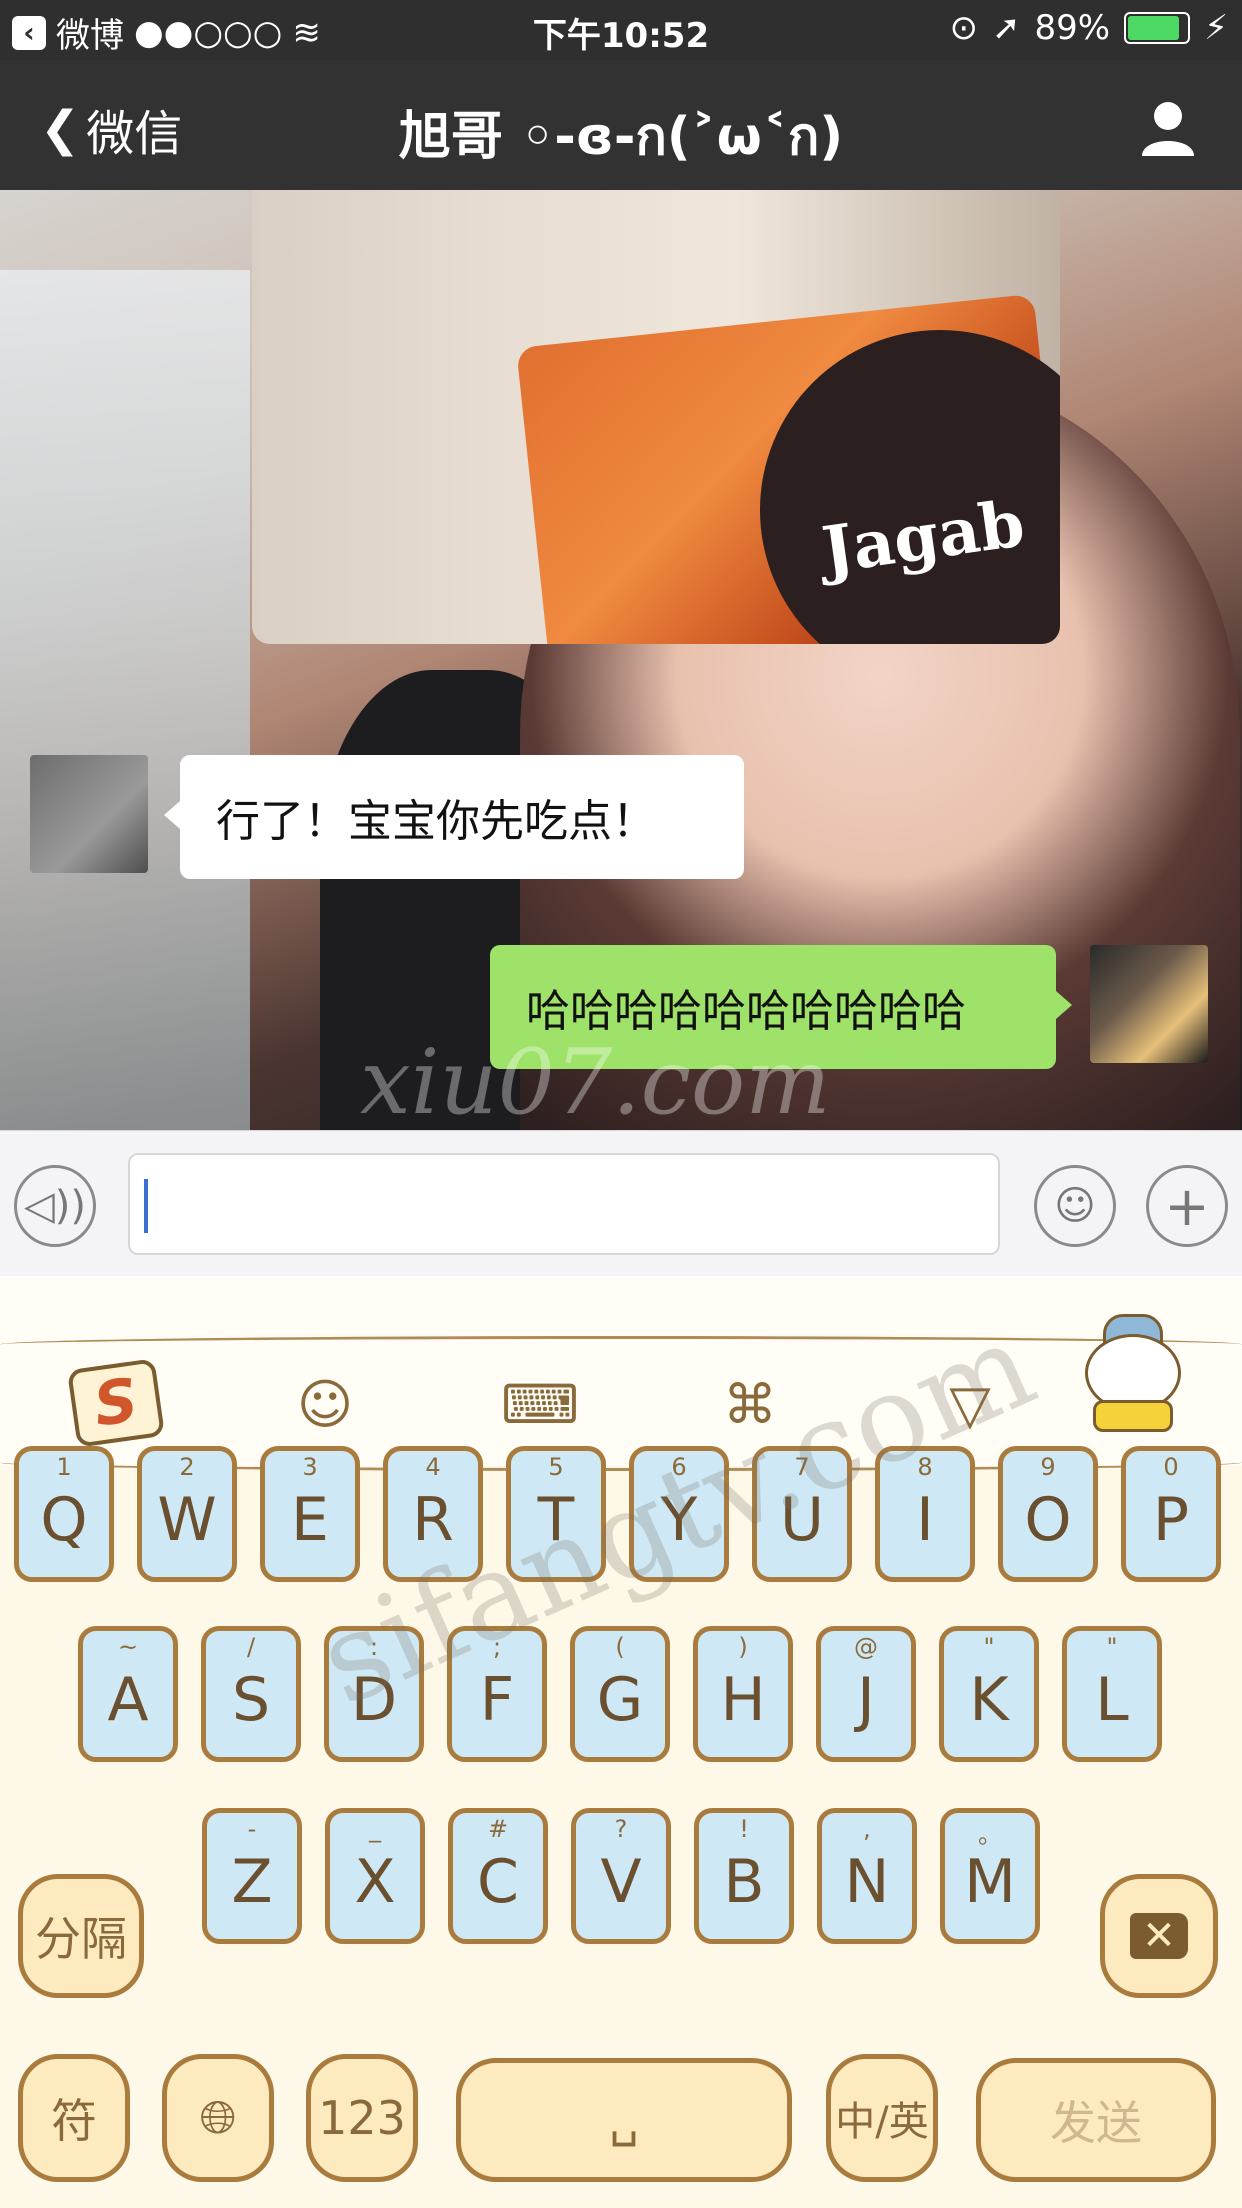  What do you see at coordinates (1168, 128) in the screenshot?
I see `person-icon` at bounding box center [1168, 128].